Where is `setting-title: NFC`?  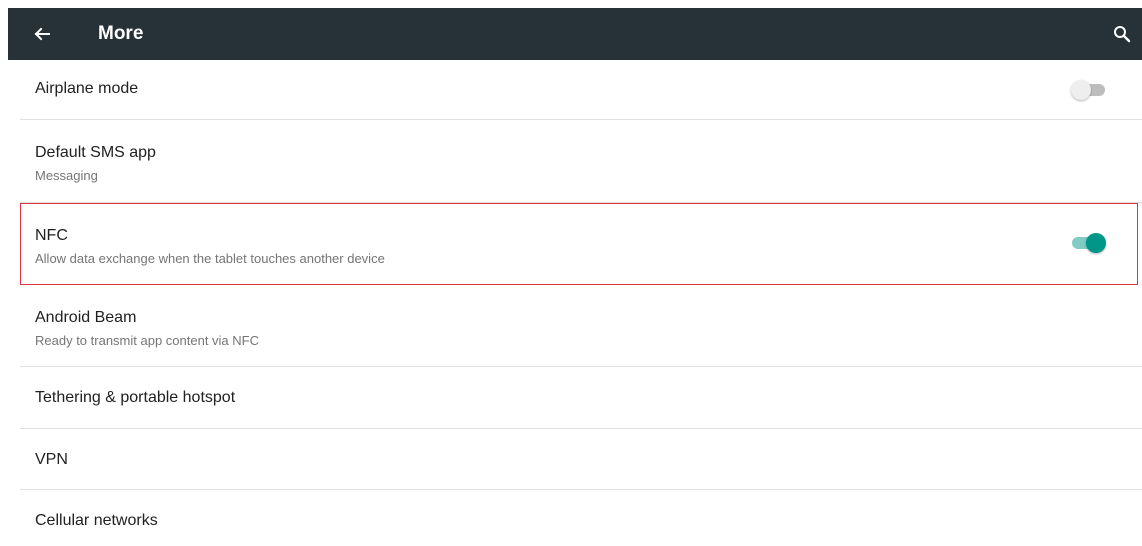 setting-title: NFC is located at coordinates (51, 235).